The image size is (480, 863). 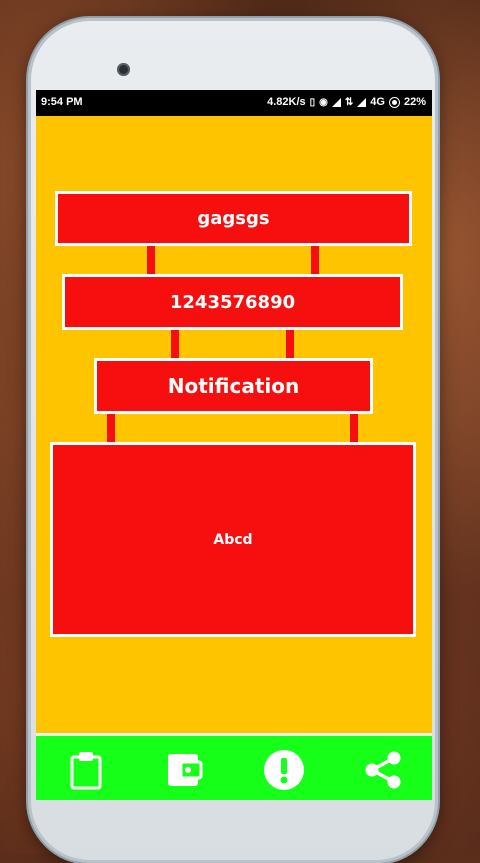 What do you see at coordinates (312, 102) in the screenshot?
I see `vibrate-icon: ▯` at bounding box center [312, 102].